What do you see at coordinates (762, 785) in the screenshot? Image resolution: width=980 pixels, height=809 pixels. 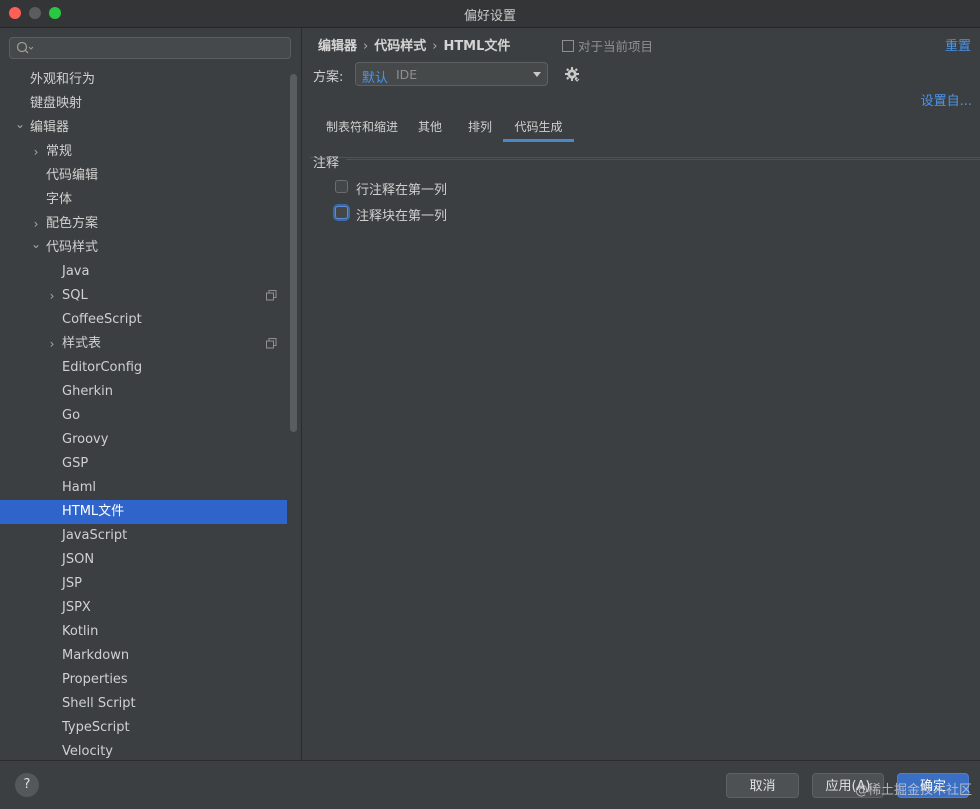 I see `cancel-button: 取消` at bounding box center [762, 785].